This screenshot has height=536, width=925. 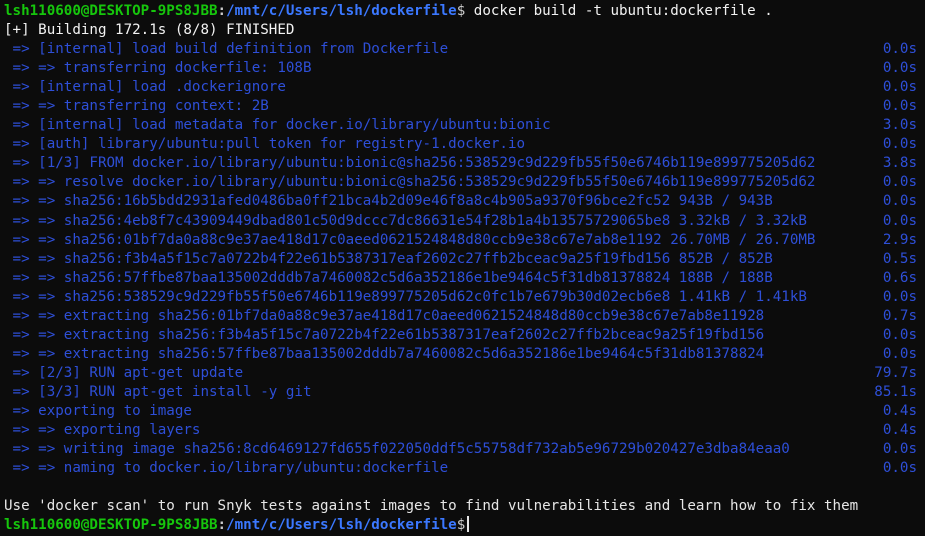 What do you see at coordinates (145, 87) in the screenshot?
I see `build-step-text: => [internal] load .dockerignore` at bounding box center [145, 87].